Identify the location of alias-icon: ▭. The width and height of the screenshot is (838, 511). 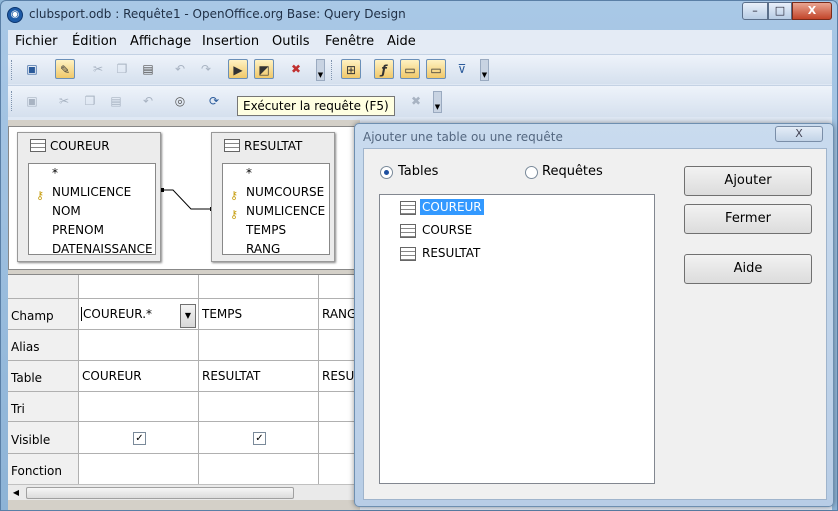
(436, 69).